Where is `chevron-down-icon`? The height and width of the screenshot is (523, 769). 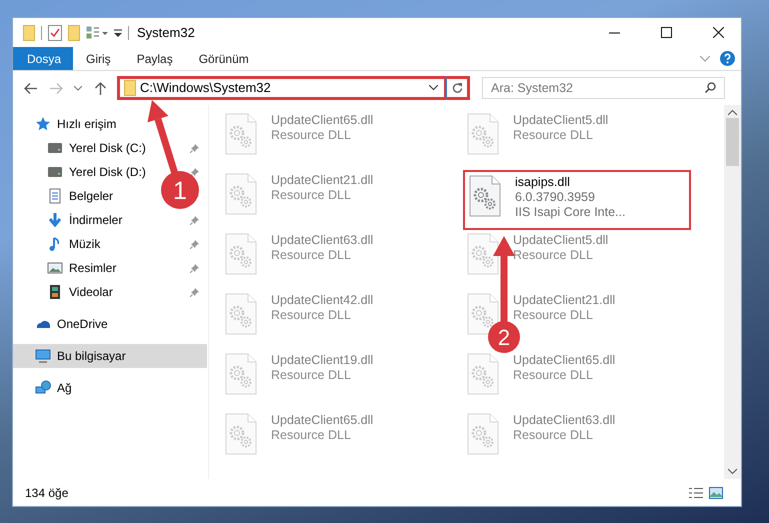
chevron-down-icon is located at coordinates (78, 88).